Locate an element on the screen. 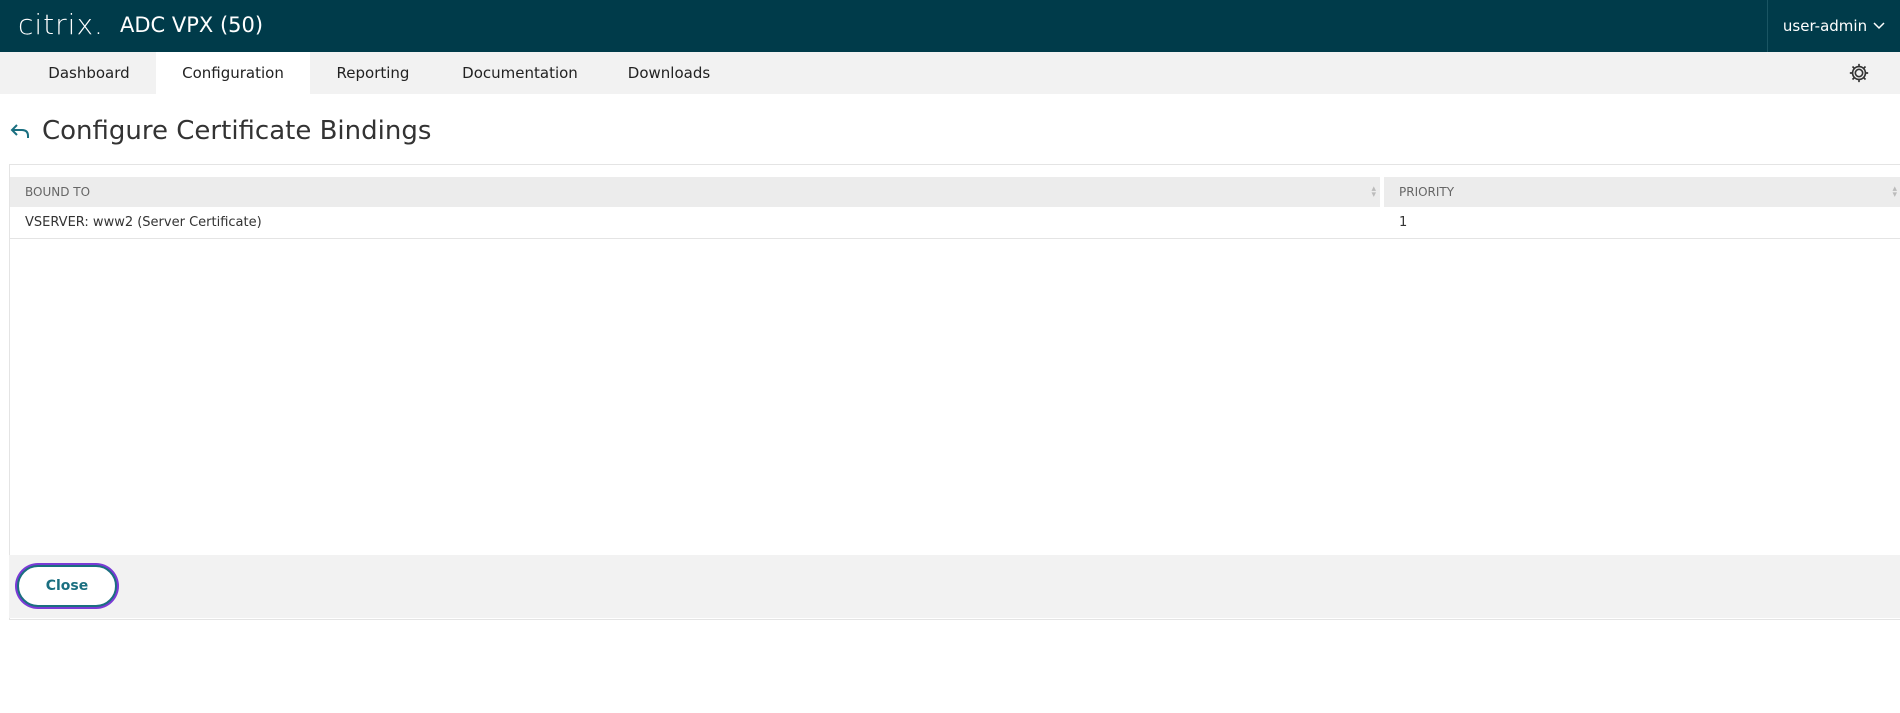  chevron-down-icon is located at coordinates (1879, 26).